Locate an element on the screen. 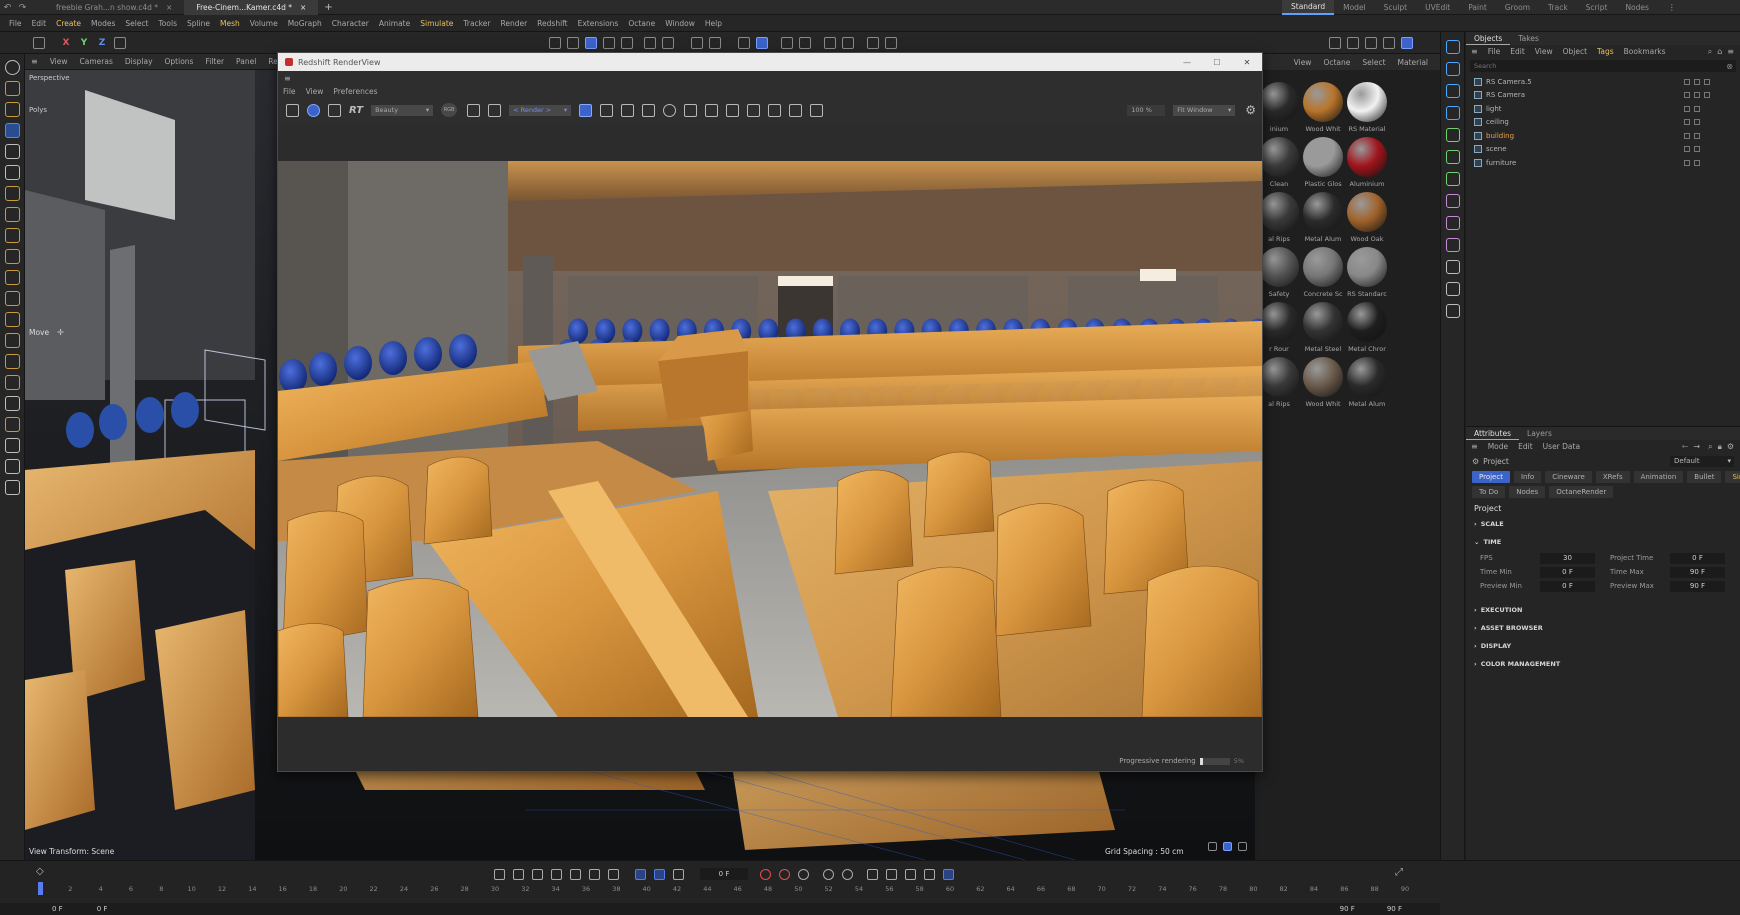 The width and height of the screenshot is (1740, 915). preset-dropdown: Default ▾ is located at coordinates (1702, 461).